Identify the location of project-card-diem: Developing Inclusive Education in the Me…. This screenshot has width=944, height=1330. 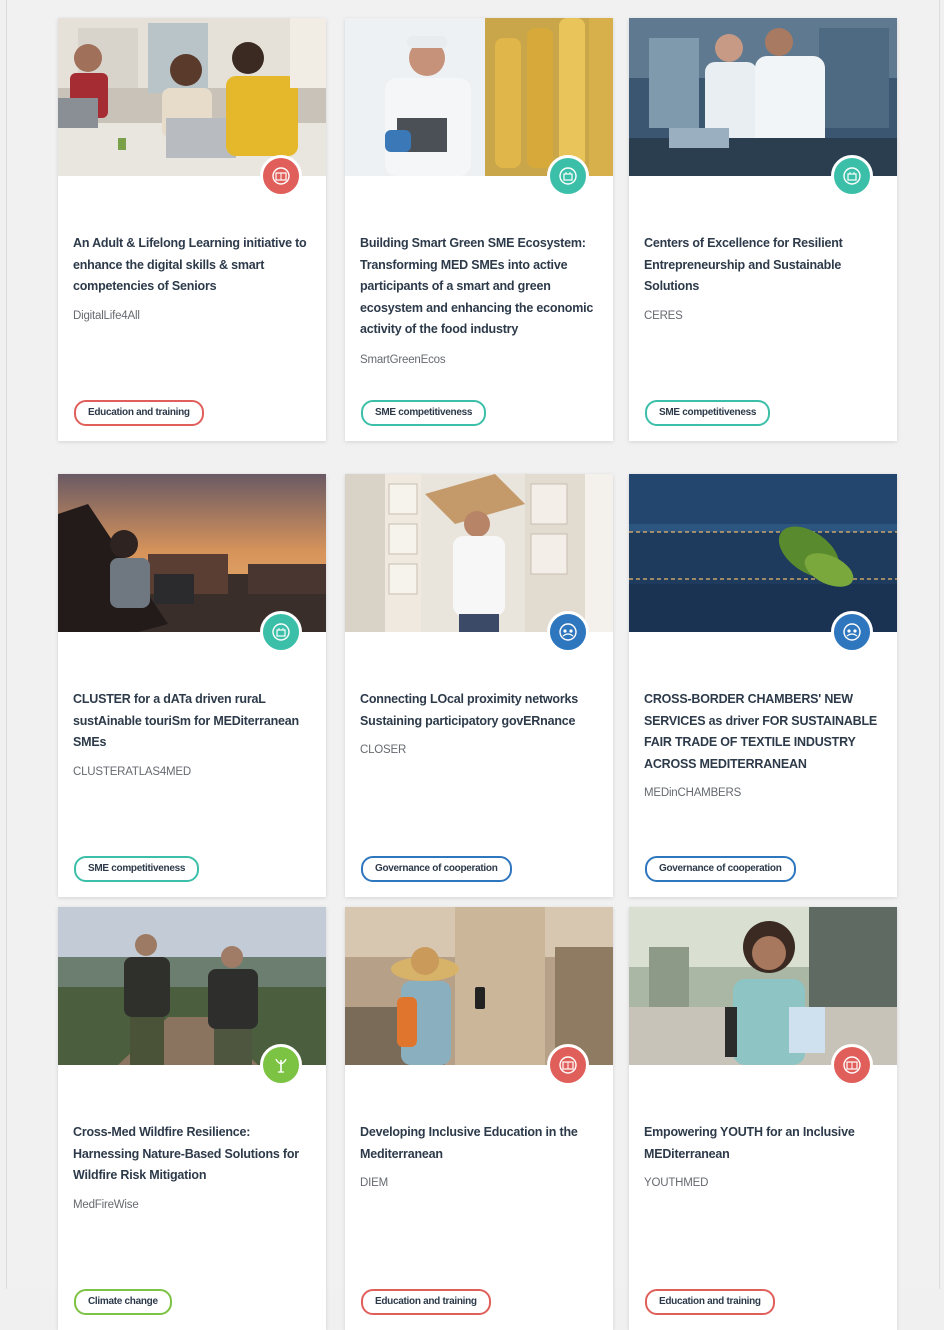
(479, 1118).